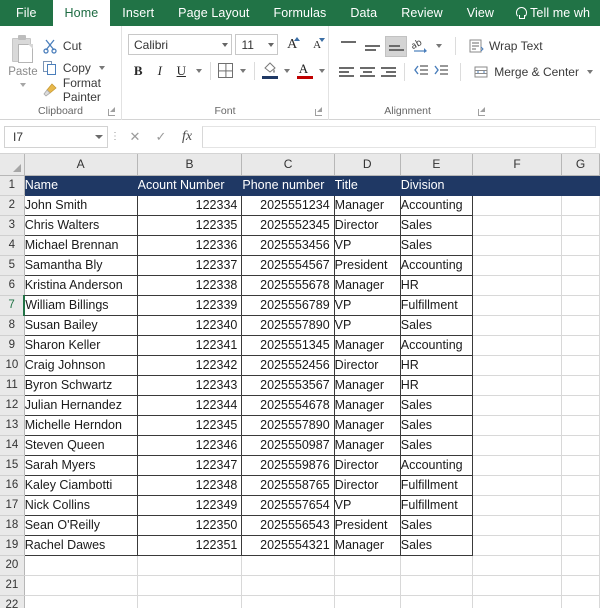  Describe the element at coordinates (517, 305) in the screenshot. I see `cell-F7` at that location.